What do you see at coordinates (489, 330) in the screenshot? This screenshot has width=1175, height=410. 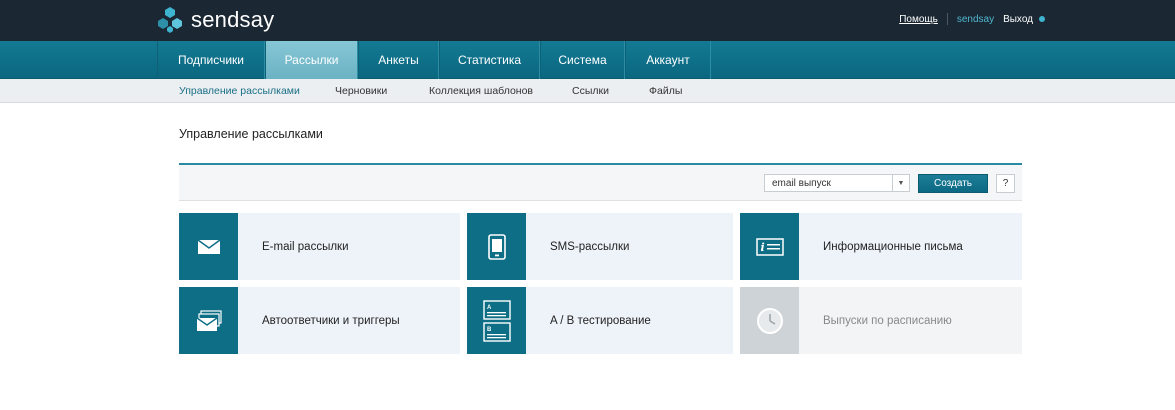 I see `svg-text: B` at bounding box center [489, 330].